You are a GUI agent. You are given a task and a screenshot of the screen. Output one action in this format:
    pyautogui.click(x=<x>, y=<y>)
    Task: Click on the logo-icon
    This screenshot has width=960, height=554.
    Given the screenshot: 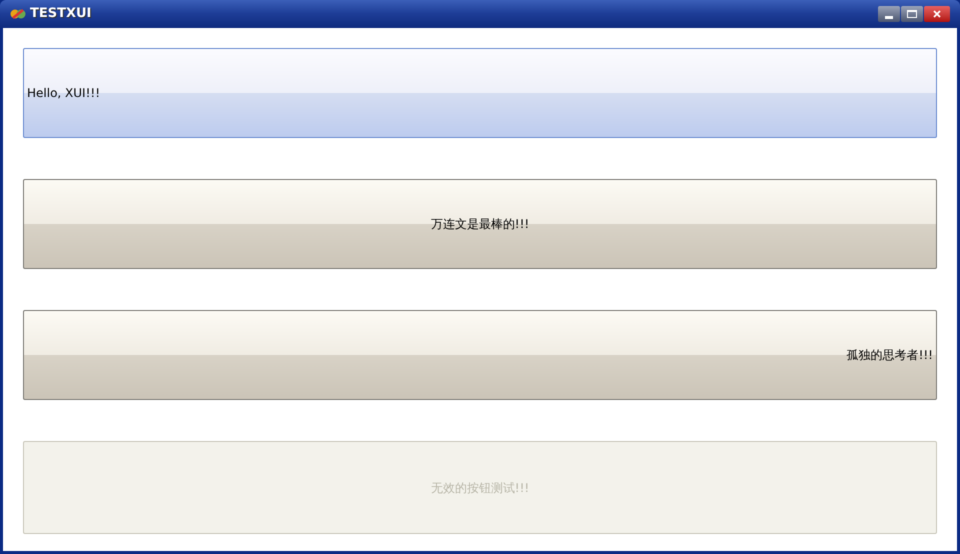 What is the action you would take?
    pyautogui.click(x=18, y=14)
    